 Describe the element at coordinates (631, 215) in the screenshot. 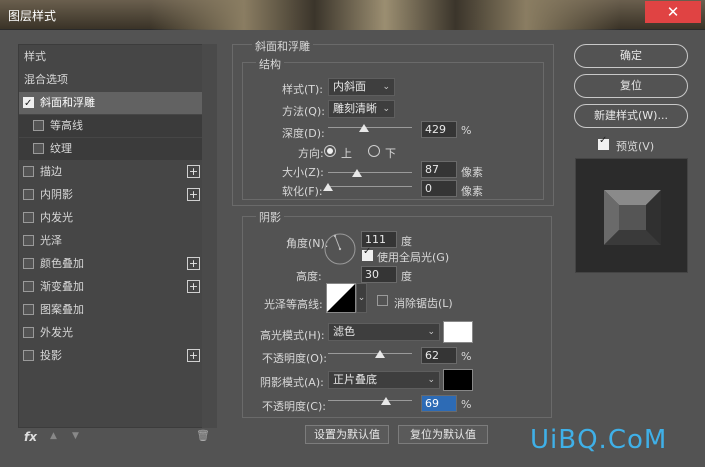

I see `preview-pane` at that location.